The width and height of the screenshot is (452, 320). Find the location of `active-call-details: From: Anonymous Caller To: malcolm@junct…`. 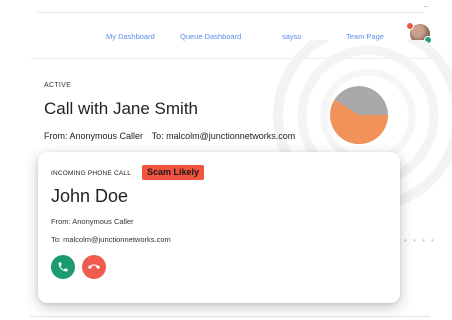

active-call-details: From: Anonymous Caller To: malcolm@junct… is located at coordinates (169, 136).